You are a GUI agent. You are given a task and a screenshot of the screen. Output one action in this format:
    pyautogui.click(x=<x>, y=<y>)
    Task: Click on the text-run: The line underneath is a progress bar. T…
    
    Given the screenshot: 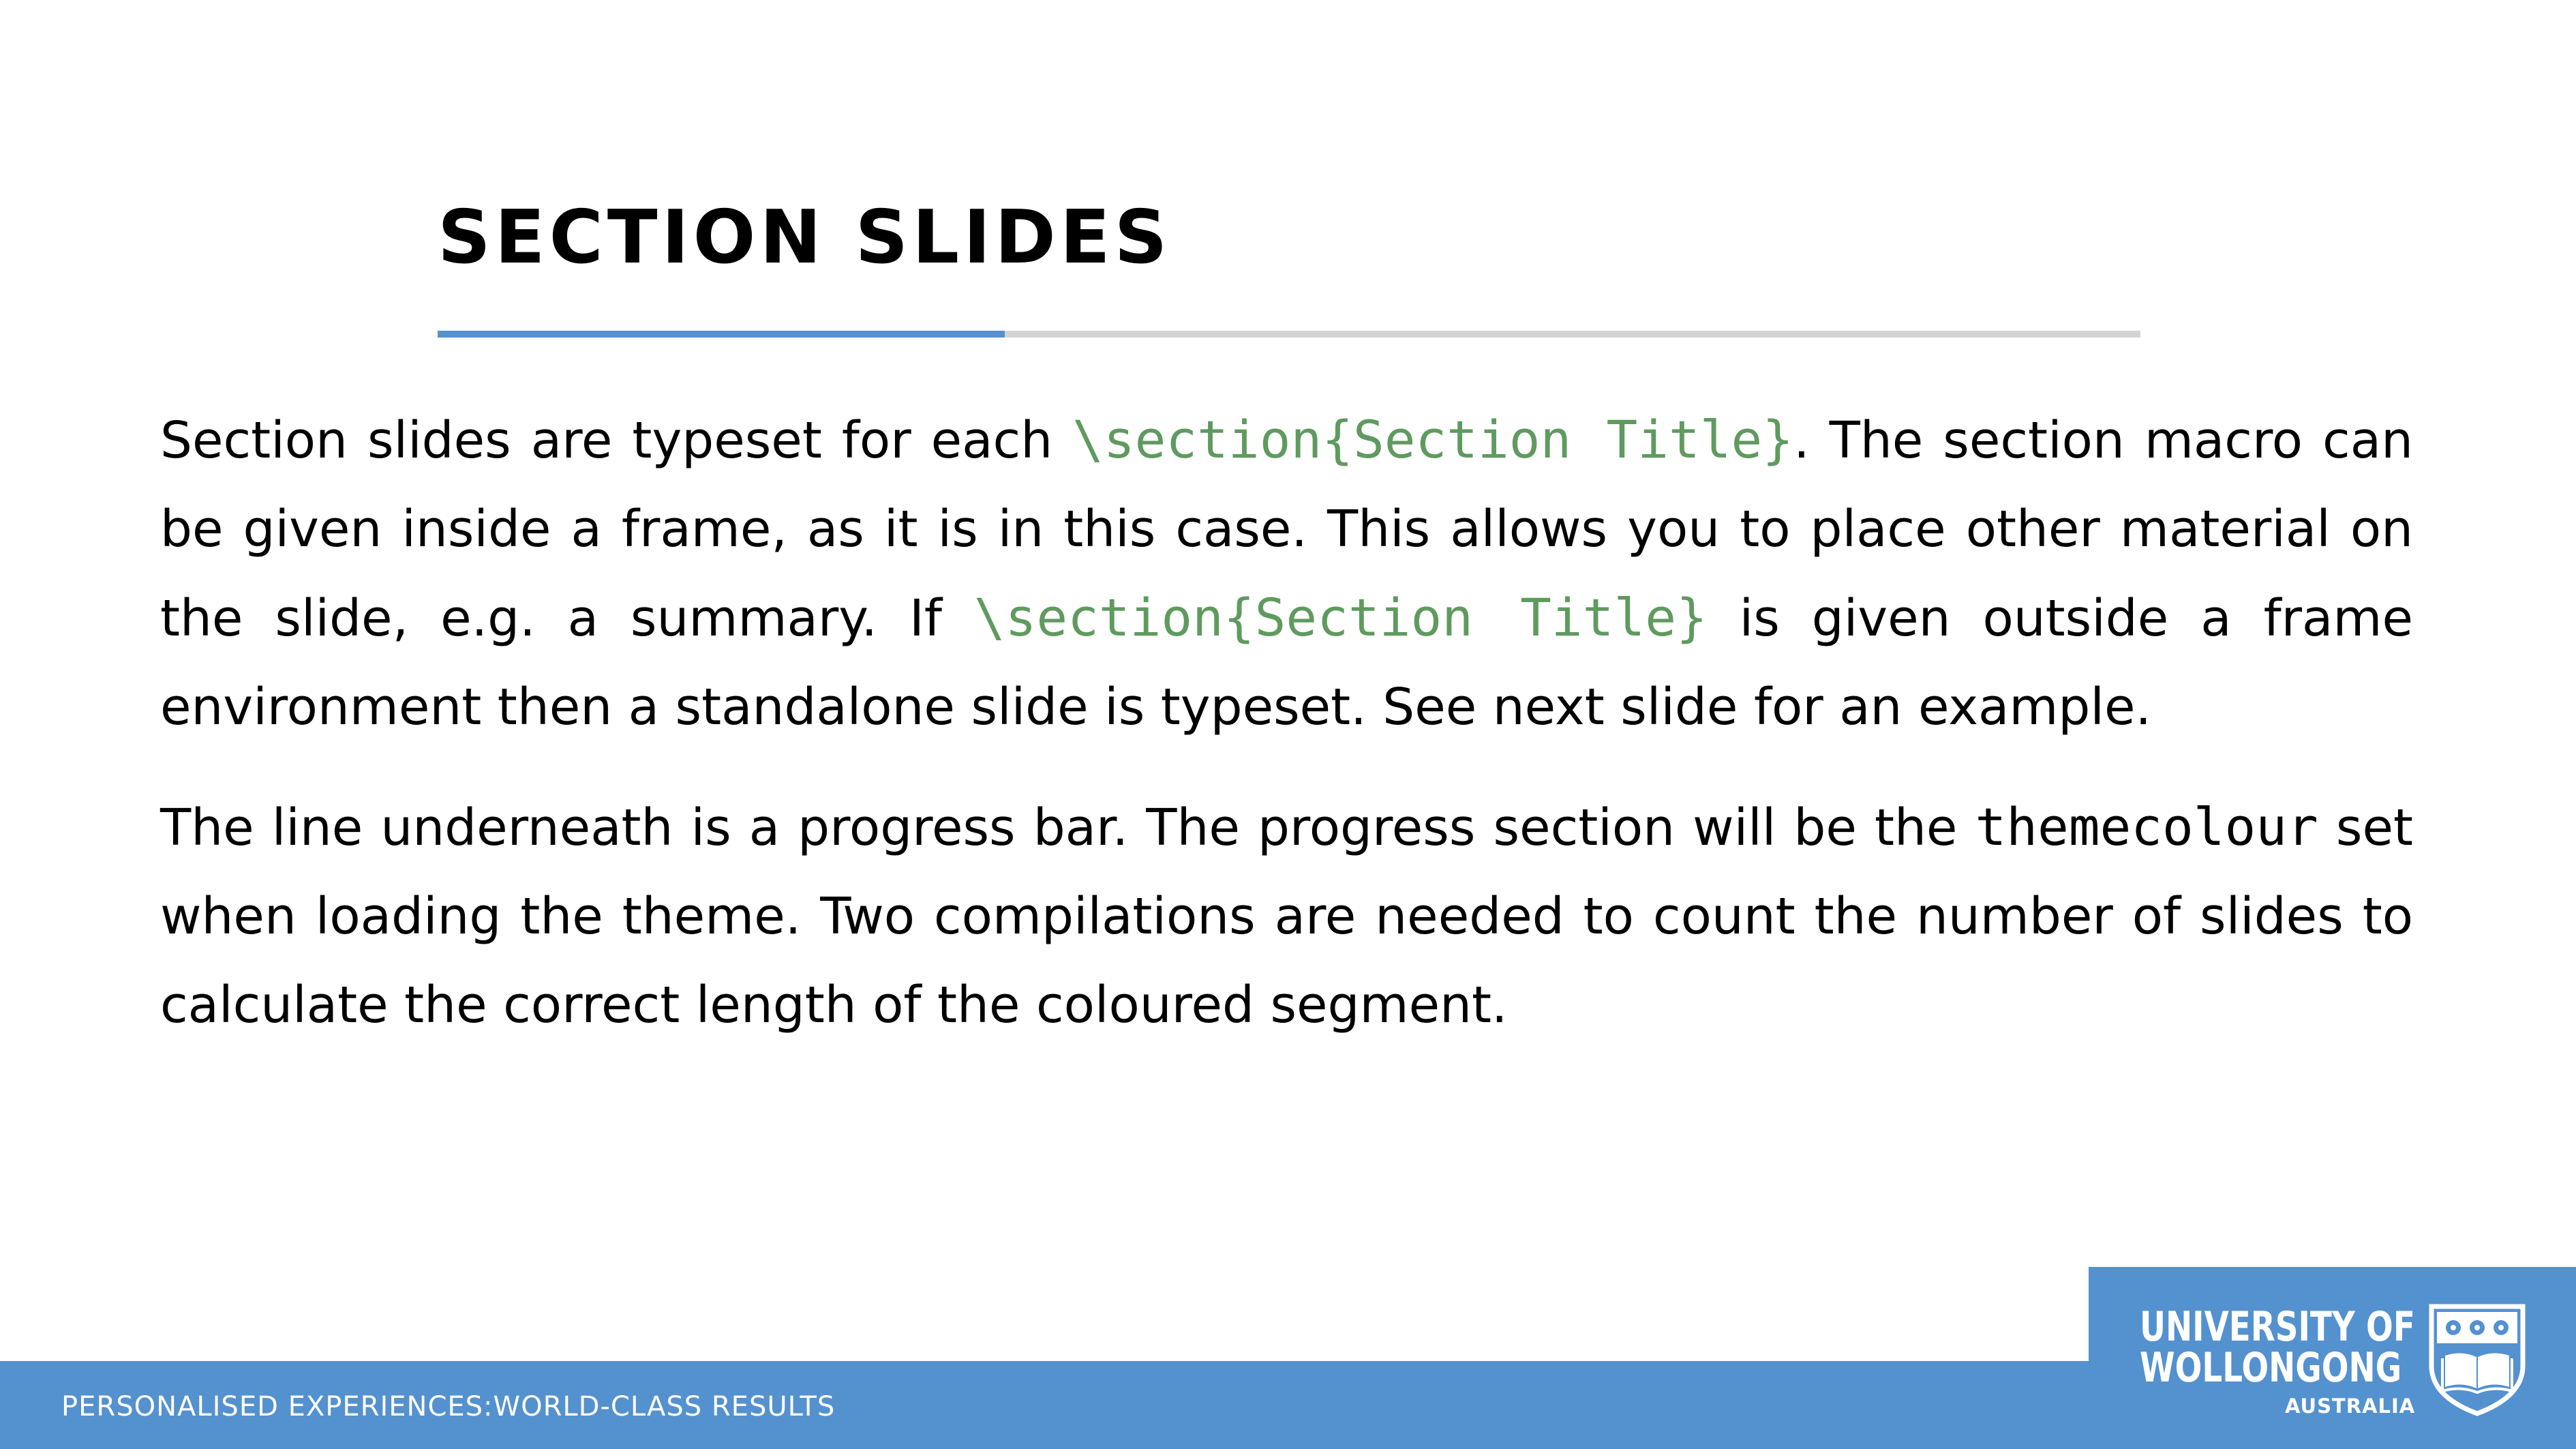 What is the action you would take?
    pyautogui.click(x=1067, y=827)
    